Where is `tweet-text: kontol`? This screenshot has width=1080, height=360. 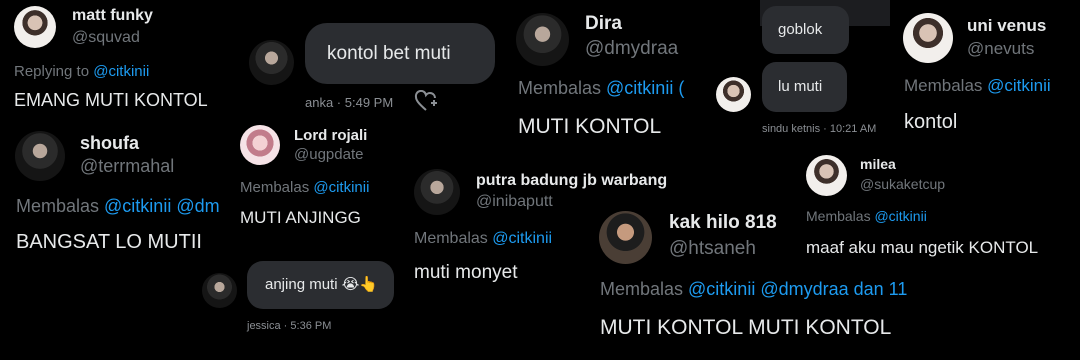
tweet-text: kontol is located at coordinates (931, 122).